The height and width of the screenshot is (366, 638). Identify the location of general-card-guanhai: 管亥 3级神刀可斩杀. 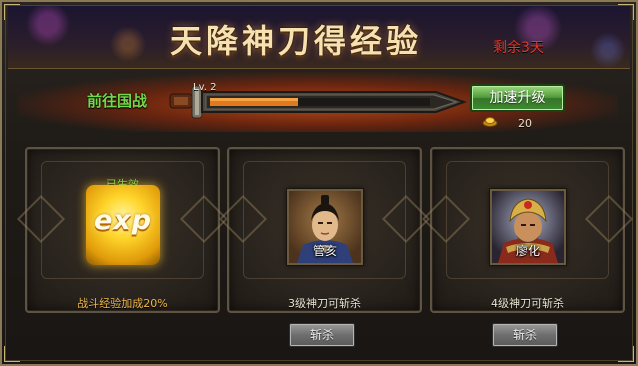
(324, 230).